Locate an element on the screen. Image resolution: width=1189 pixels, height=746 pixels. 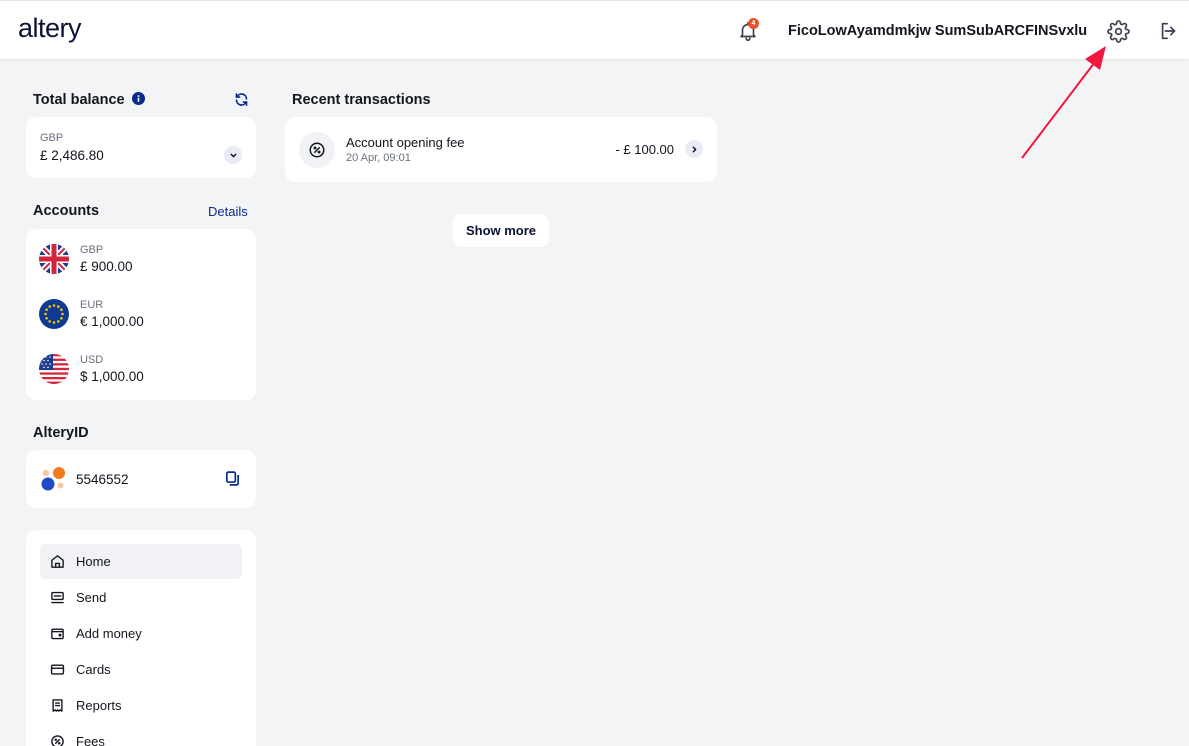
nav-item-send: Send is located at coordinates (141, 597).